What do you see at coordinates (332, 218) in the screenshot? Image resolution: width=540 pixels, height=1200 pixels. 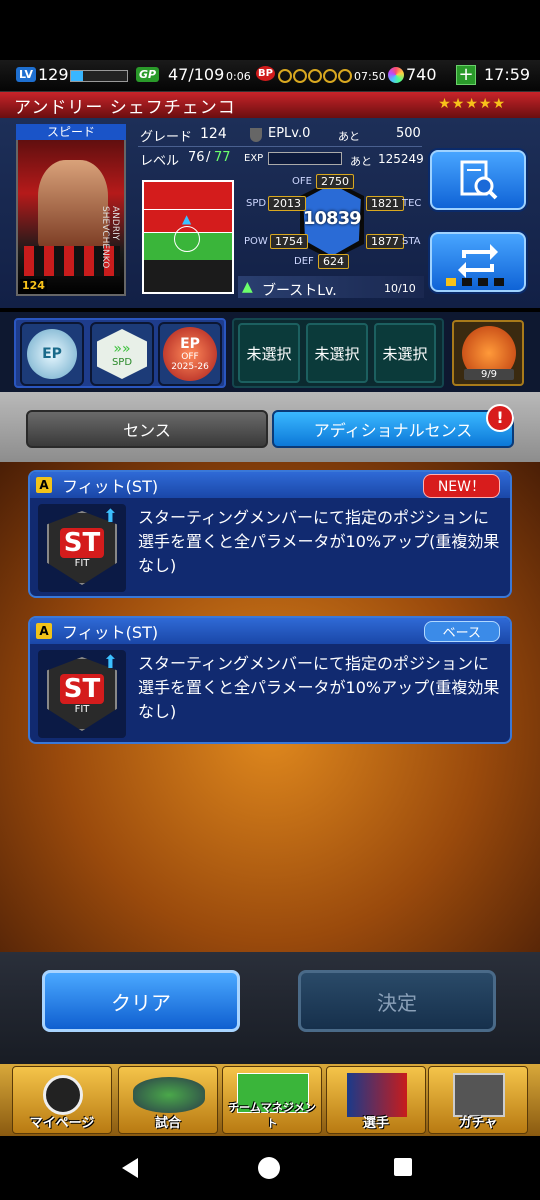 I see `total-stat: 10839` at bounding box center [332, 218].